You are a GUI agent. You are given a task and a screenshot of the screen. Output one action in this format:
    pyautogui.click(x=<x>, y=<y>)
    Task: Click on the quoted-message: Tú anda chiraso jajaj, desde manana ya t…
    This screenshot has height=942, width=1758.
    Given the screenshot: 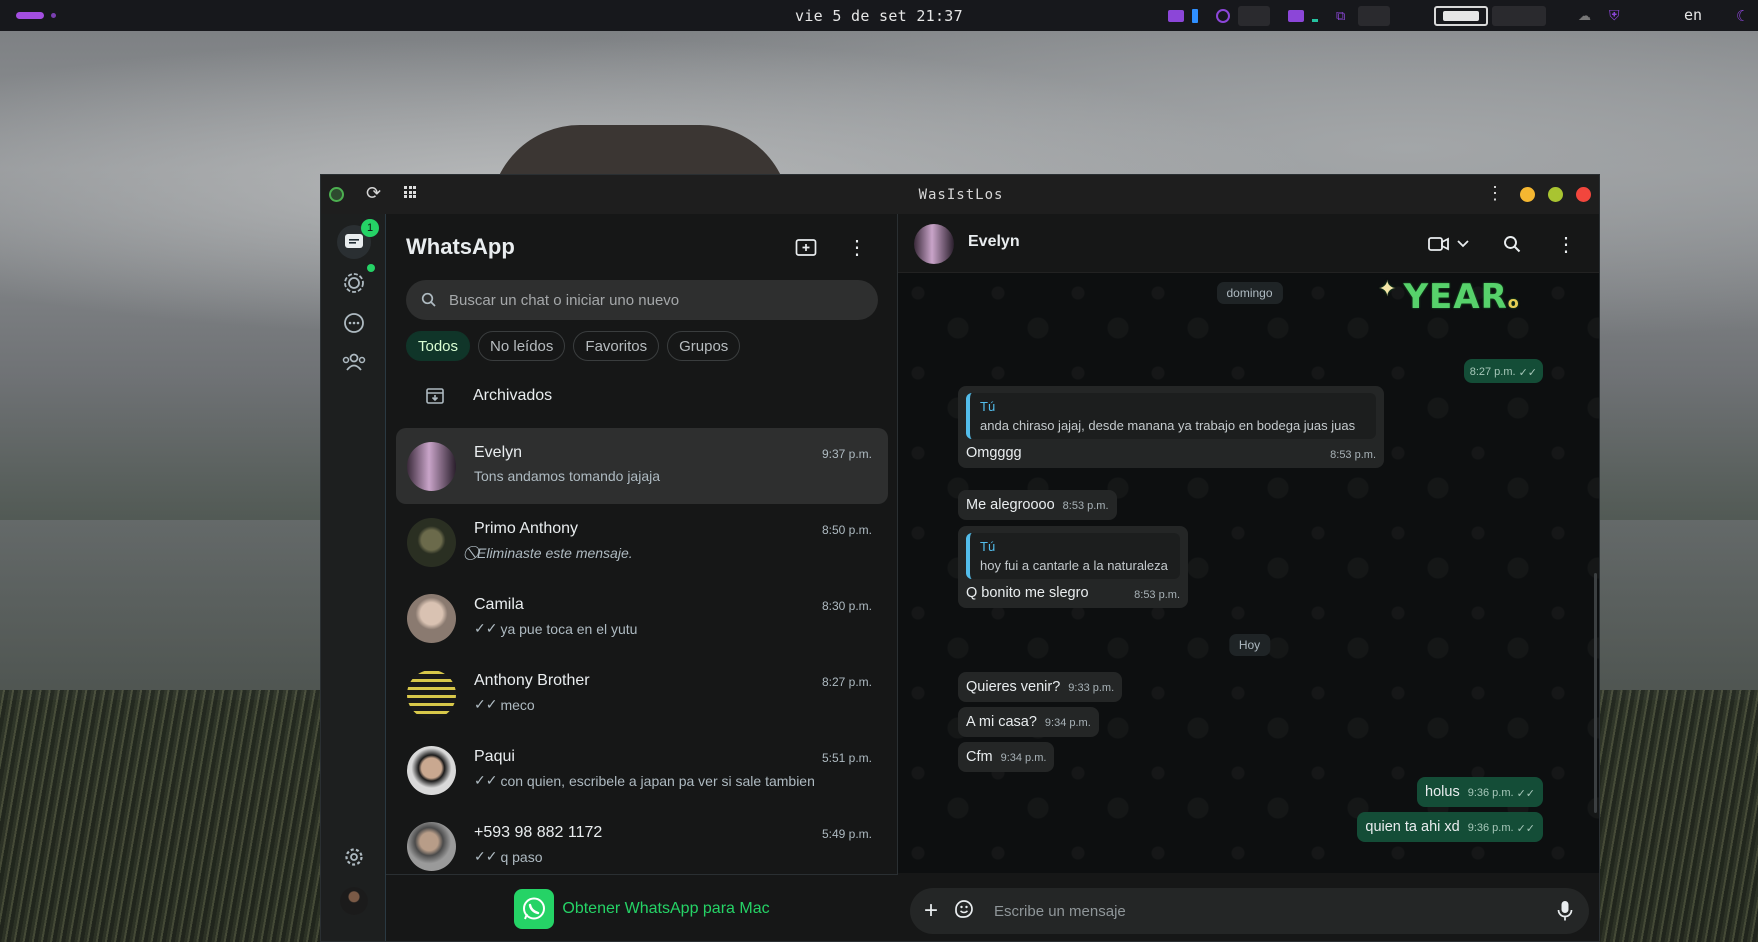 What is the action you would take?
    pyautogui.click(x=1171, y=416)
    